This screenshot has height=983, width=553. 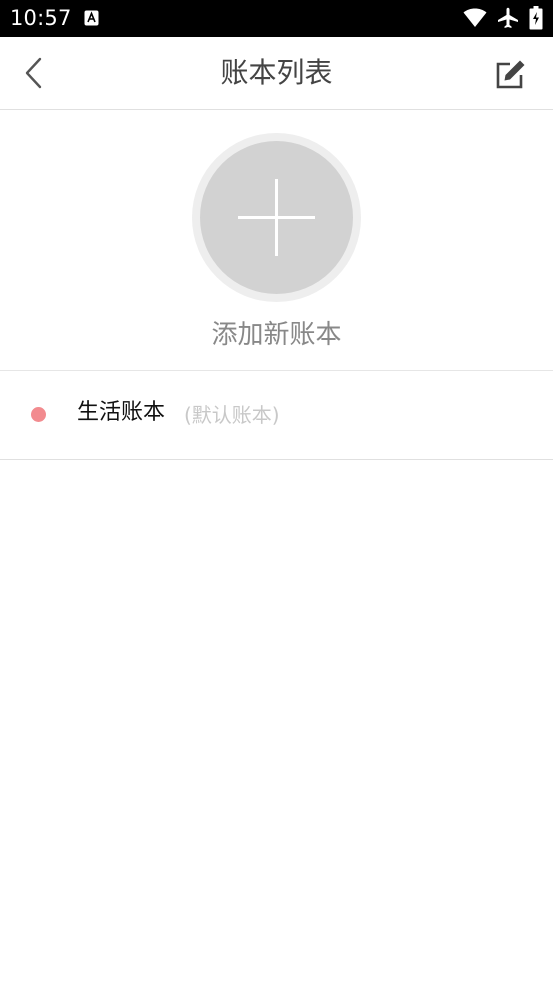 What do you see at coordinates (276, 18) in the screenshot?
I see `status-bar: 10:57` at bounding box center [276, 18].